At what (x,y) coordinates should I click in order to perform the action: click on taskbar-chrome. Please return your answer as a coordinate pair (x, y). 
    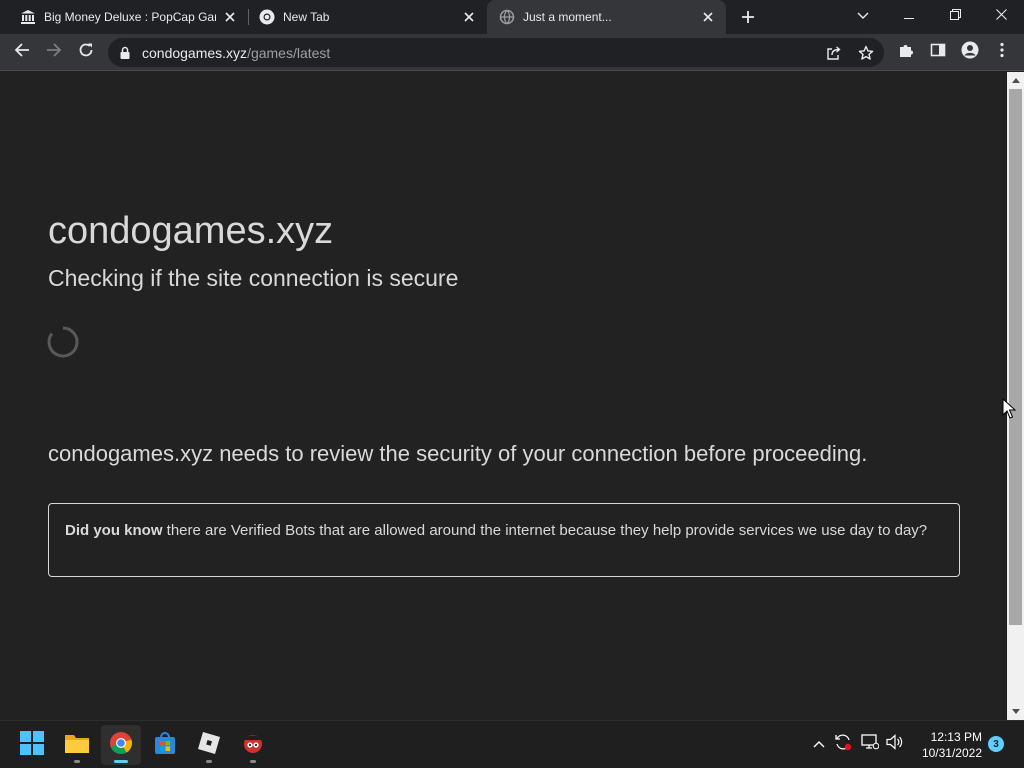
    Looking at the image, I should click on (121, 745).